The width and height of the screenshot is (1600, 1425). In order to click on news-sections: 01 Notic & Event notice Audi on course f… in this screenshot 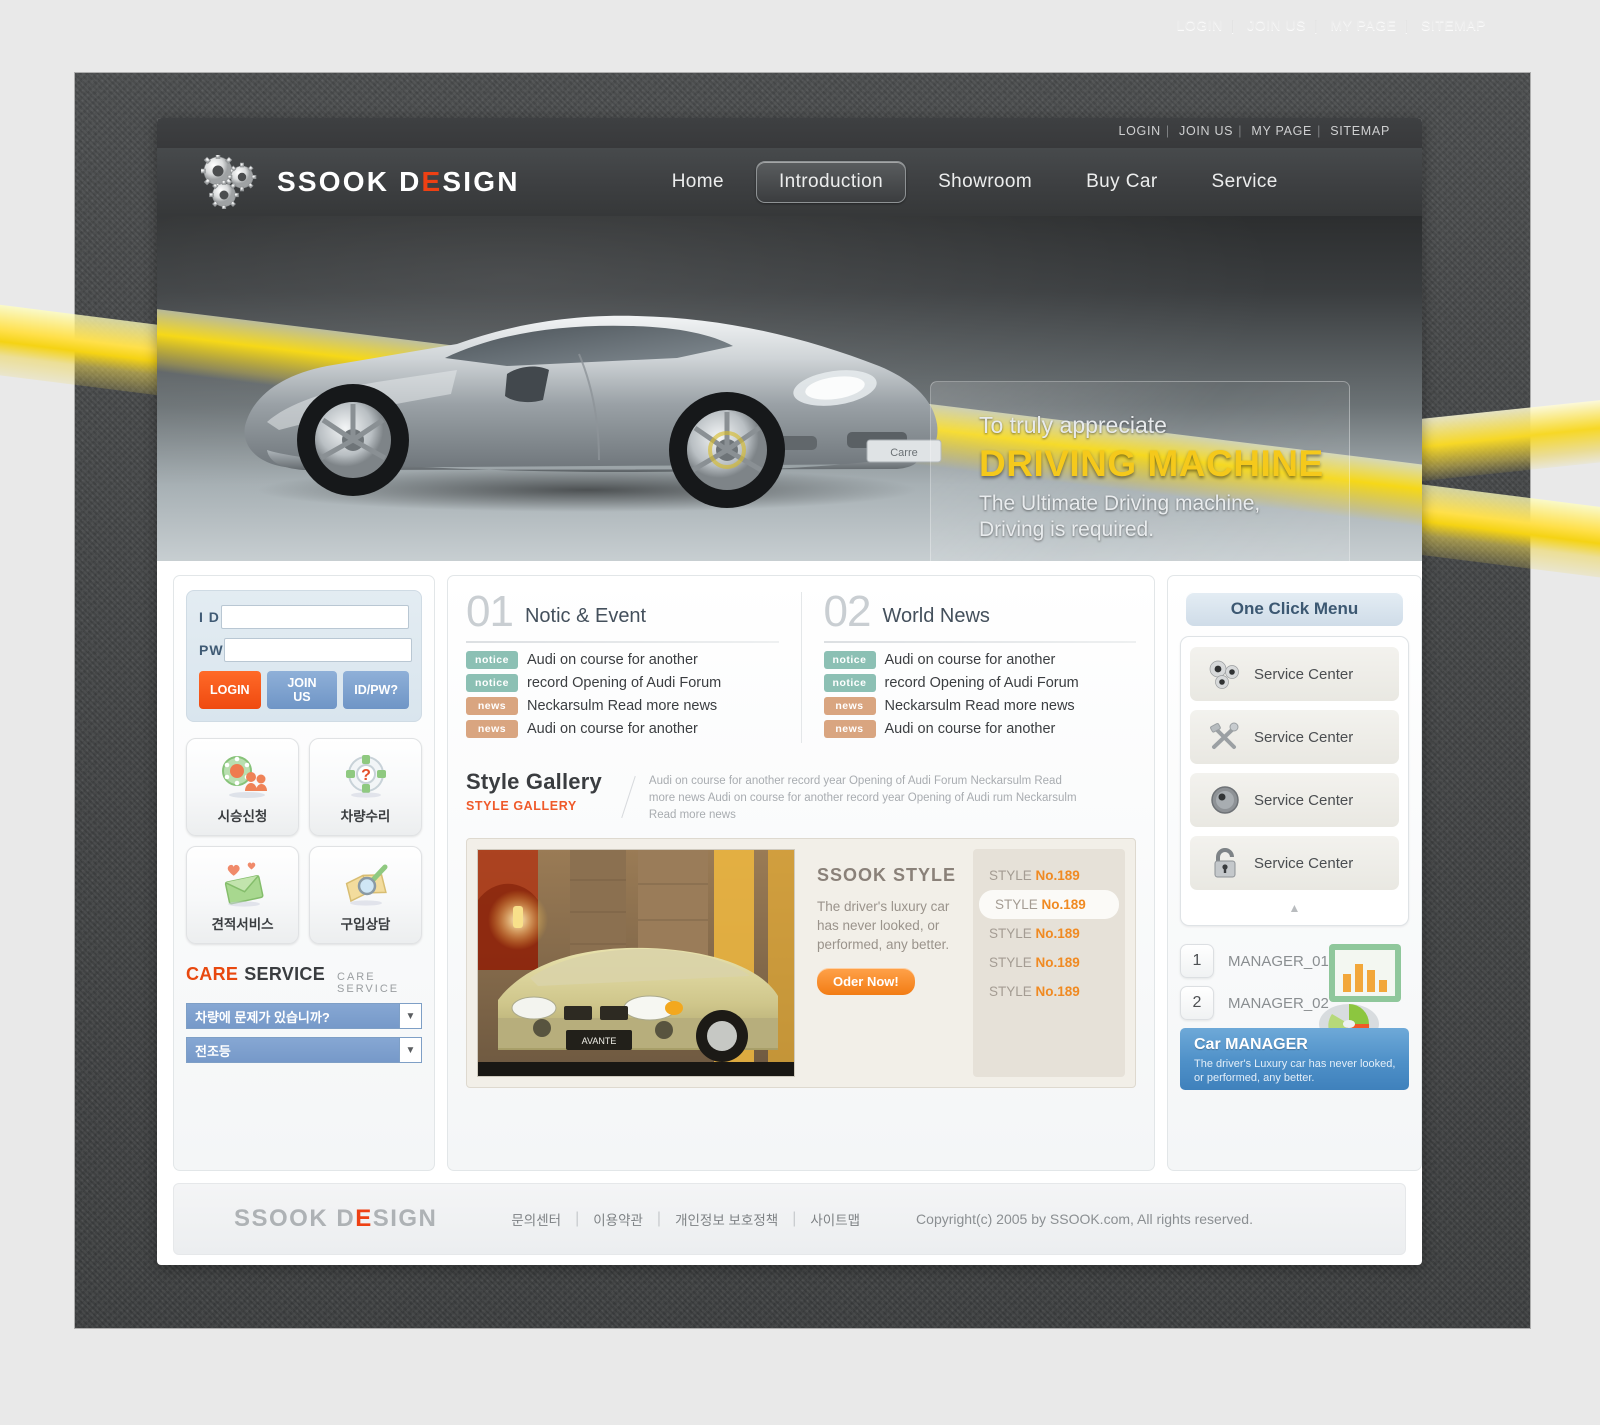, I will do `click(801, 665)`.